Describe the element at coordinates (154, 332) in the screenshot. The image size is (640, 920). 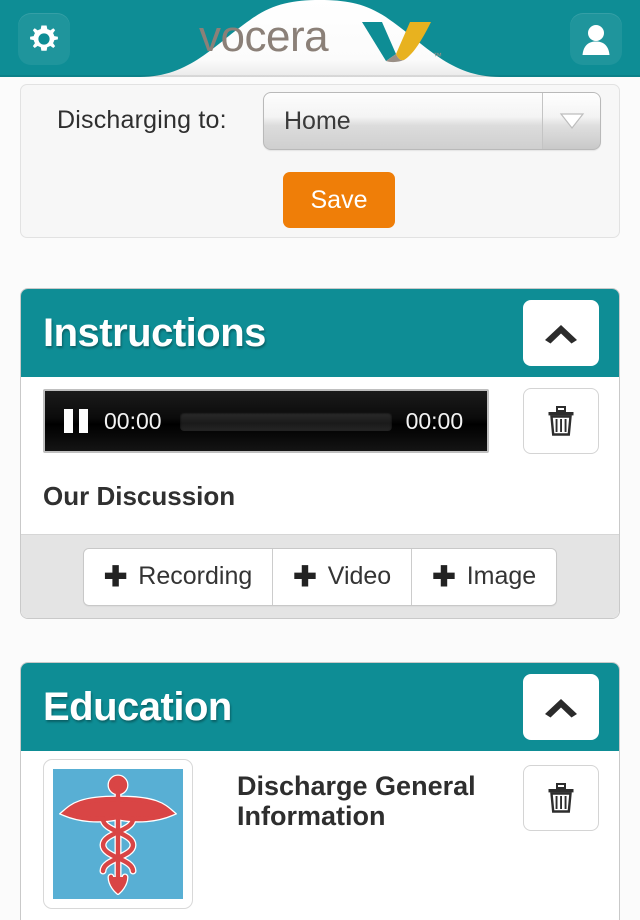
I see `instructions-title: Instructions` at that location.